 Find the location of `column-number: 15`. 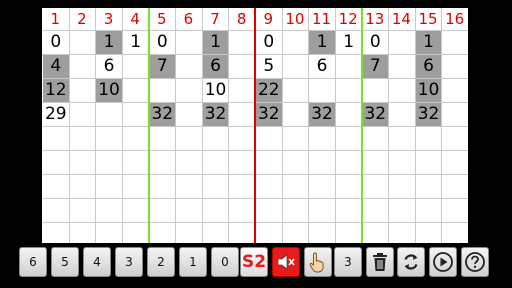

column-number: 15 is located at coordinates (428, 19).